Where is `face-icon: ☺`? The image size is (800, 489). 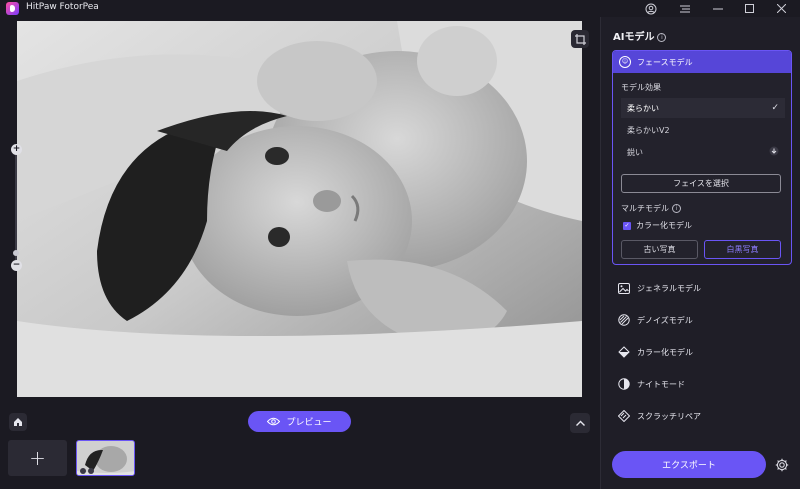 face-icon: ☺ is located at coordinates (625, 62).